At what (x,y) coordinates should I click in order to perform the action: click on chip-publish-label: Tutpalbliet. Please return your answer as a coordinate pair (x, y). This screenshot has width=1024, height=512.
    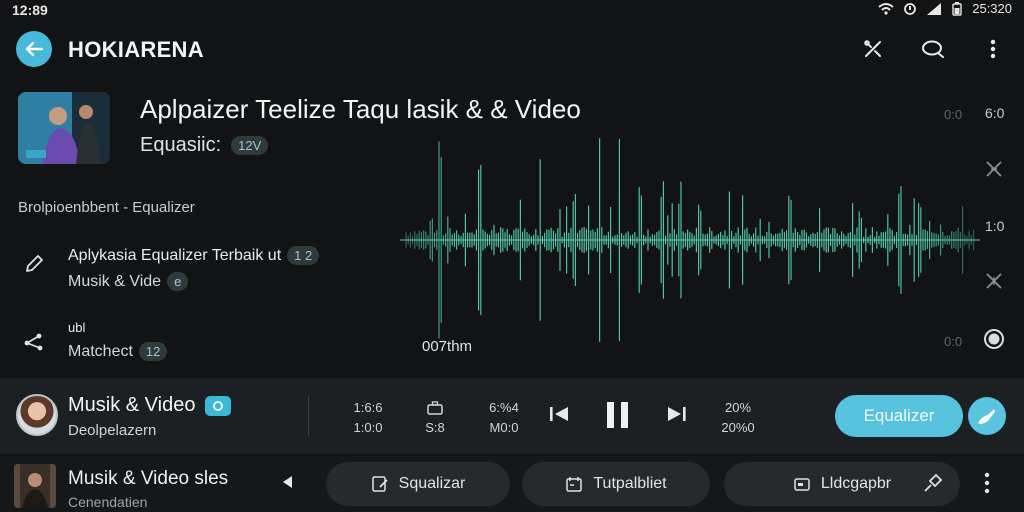
    Looking at the image, I should click on (630, 483).